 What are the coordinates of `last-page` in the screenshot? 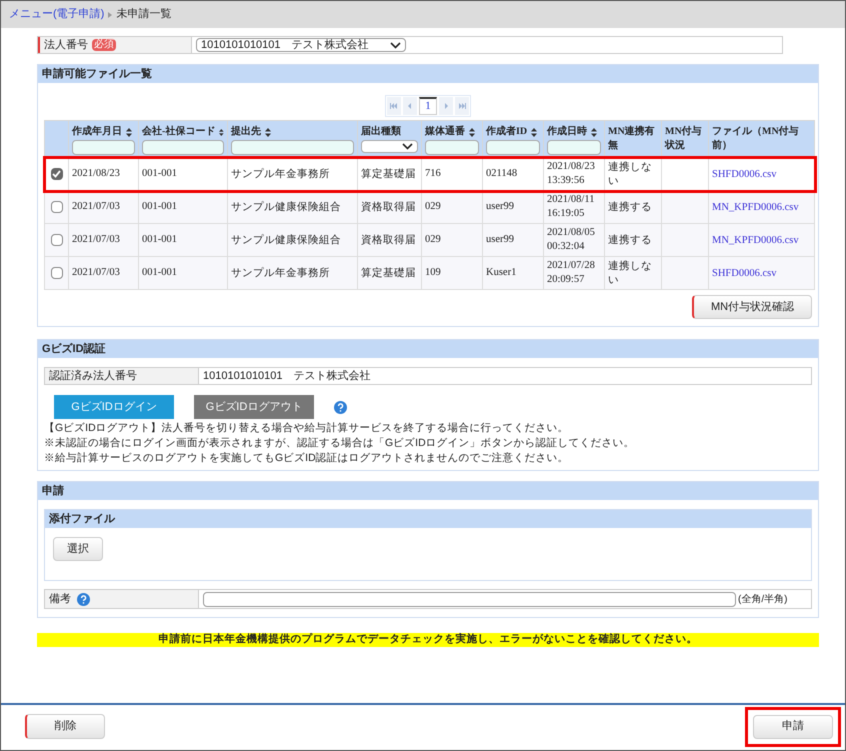 It's located at (462, 106).